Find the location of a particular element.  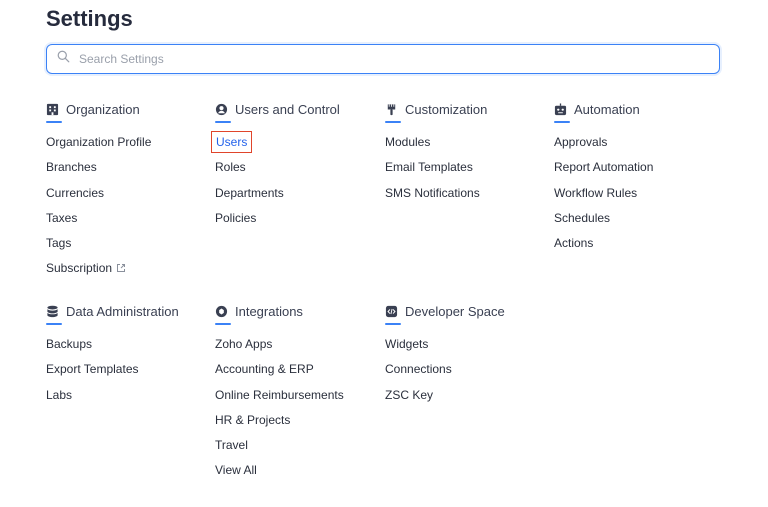

settings-link-organization-profile: Organization Profile is located at coordinates (128, 147).